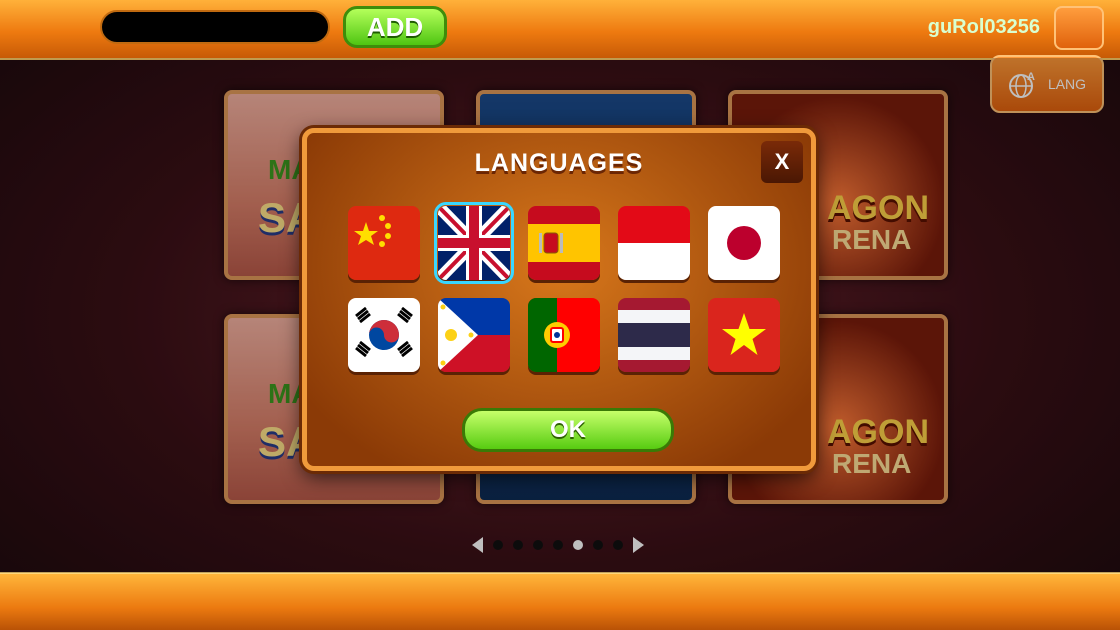  What do you see at coordinates (654, 243) in the screenshot?
I see `indonesia-flag-icon` at bounding box center [654, 243].